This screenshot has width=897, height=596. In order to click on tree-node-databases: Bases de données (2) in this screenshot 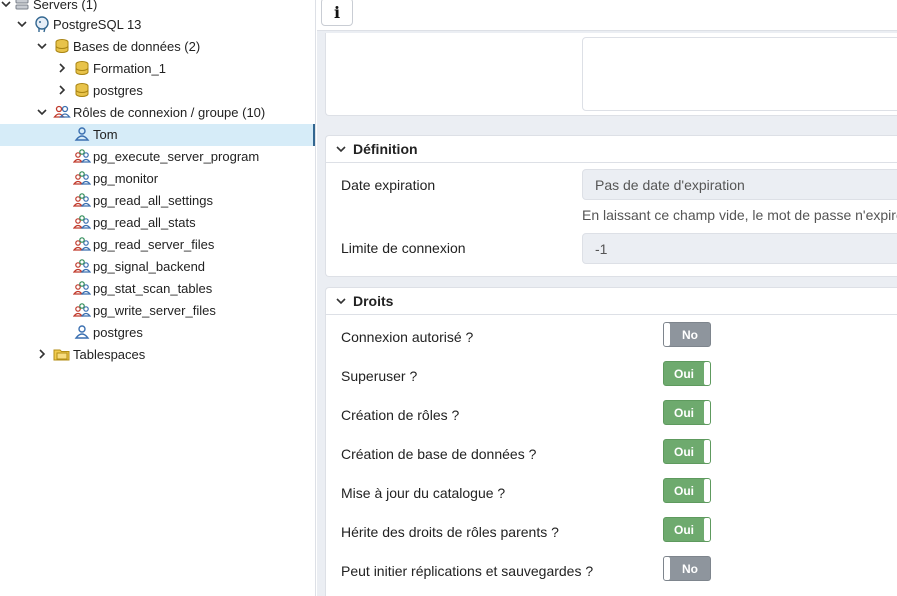, I will do `click(116, 46)`.